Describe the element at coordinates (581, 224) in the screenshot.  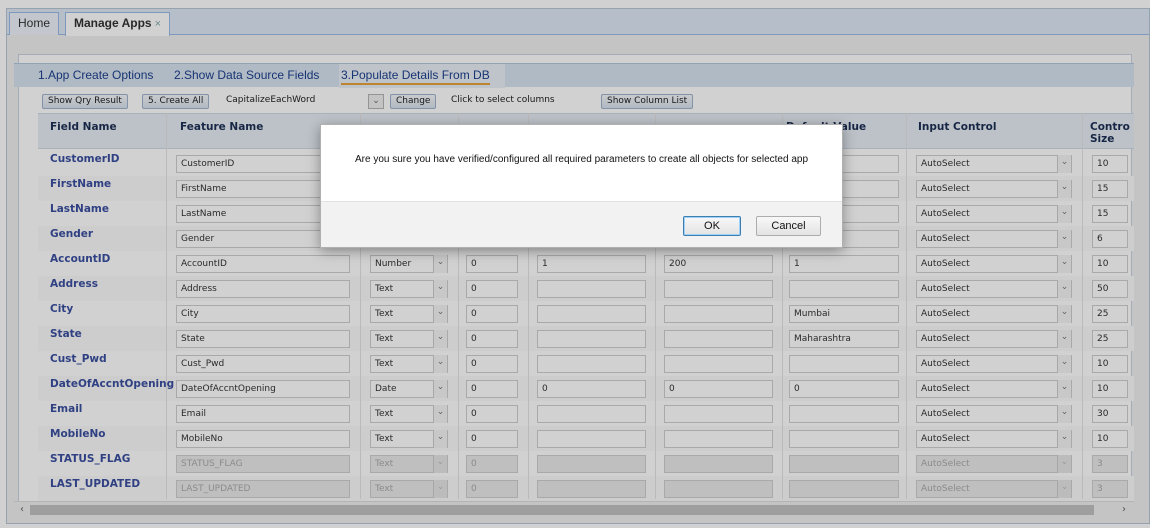
I see `dialog-footer: OK Cancel` at that location.